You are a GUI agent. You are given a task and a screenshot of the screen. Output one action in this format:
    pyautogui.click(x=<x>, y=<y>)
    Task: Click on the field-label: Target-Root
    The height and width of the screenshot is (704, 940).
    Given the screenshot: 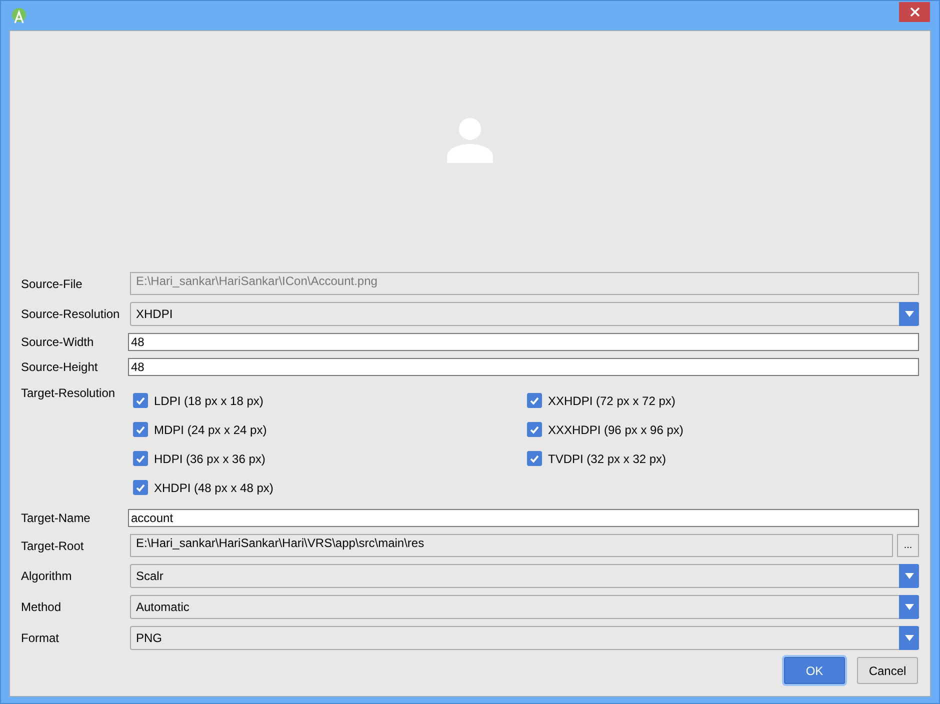 What is the action you would take?
    pyautogui.click(x=53, y=546)
    